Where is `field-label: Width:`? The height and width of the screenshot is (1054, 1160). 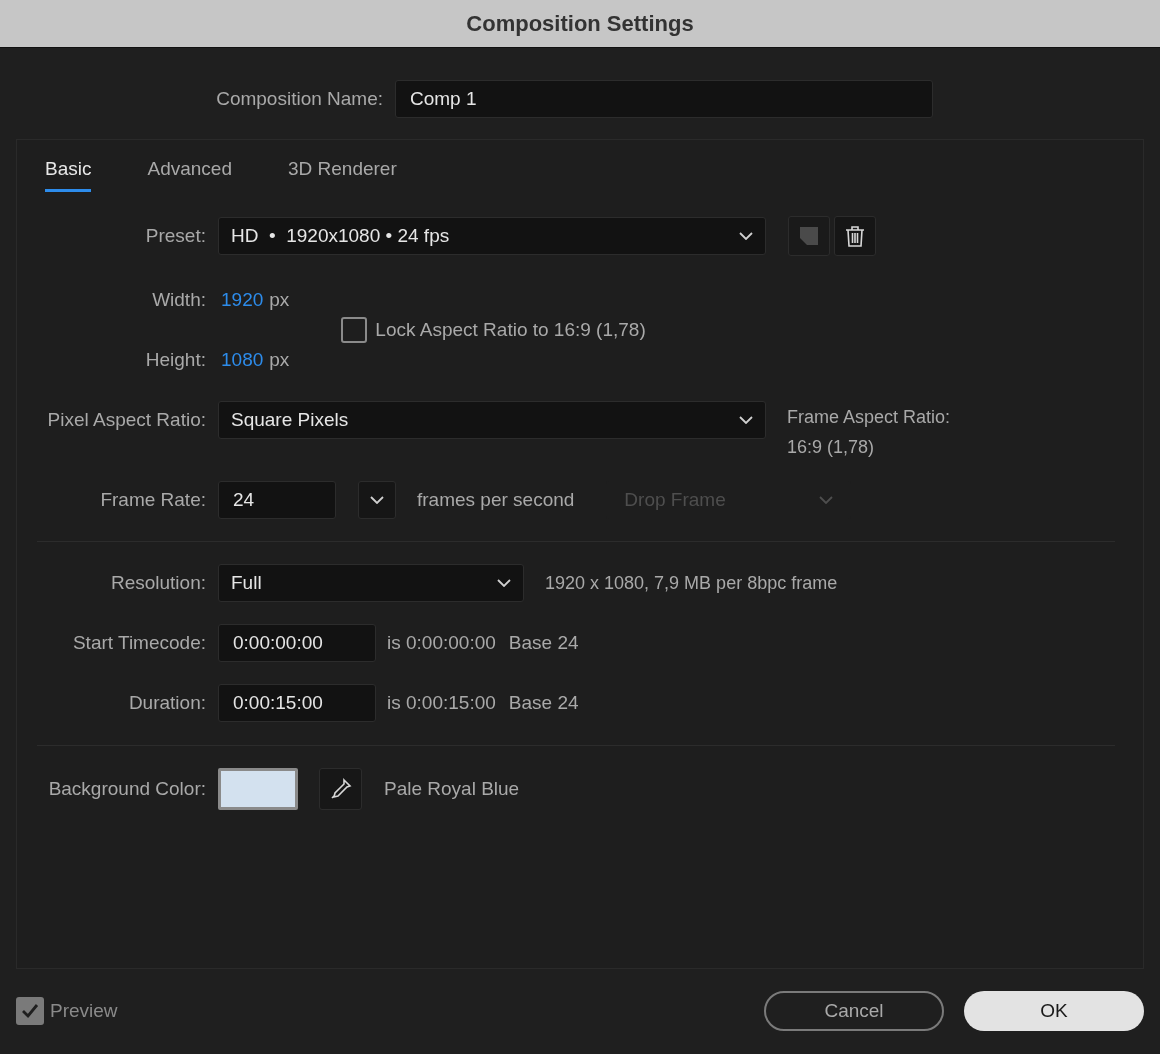
field-label: Width: is located at coordinates (179, 299).